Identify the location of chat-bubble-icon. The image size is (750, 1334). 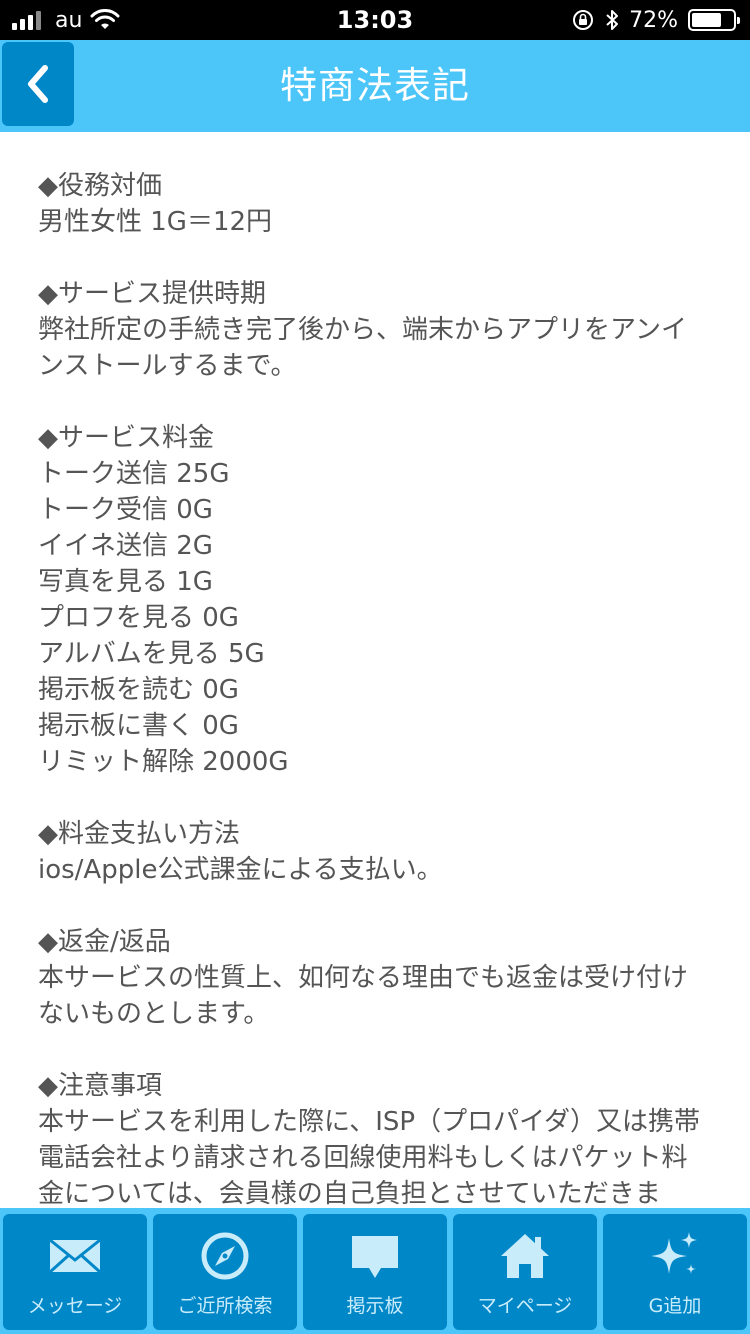
(375, 1257).